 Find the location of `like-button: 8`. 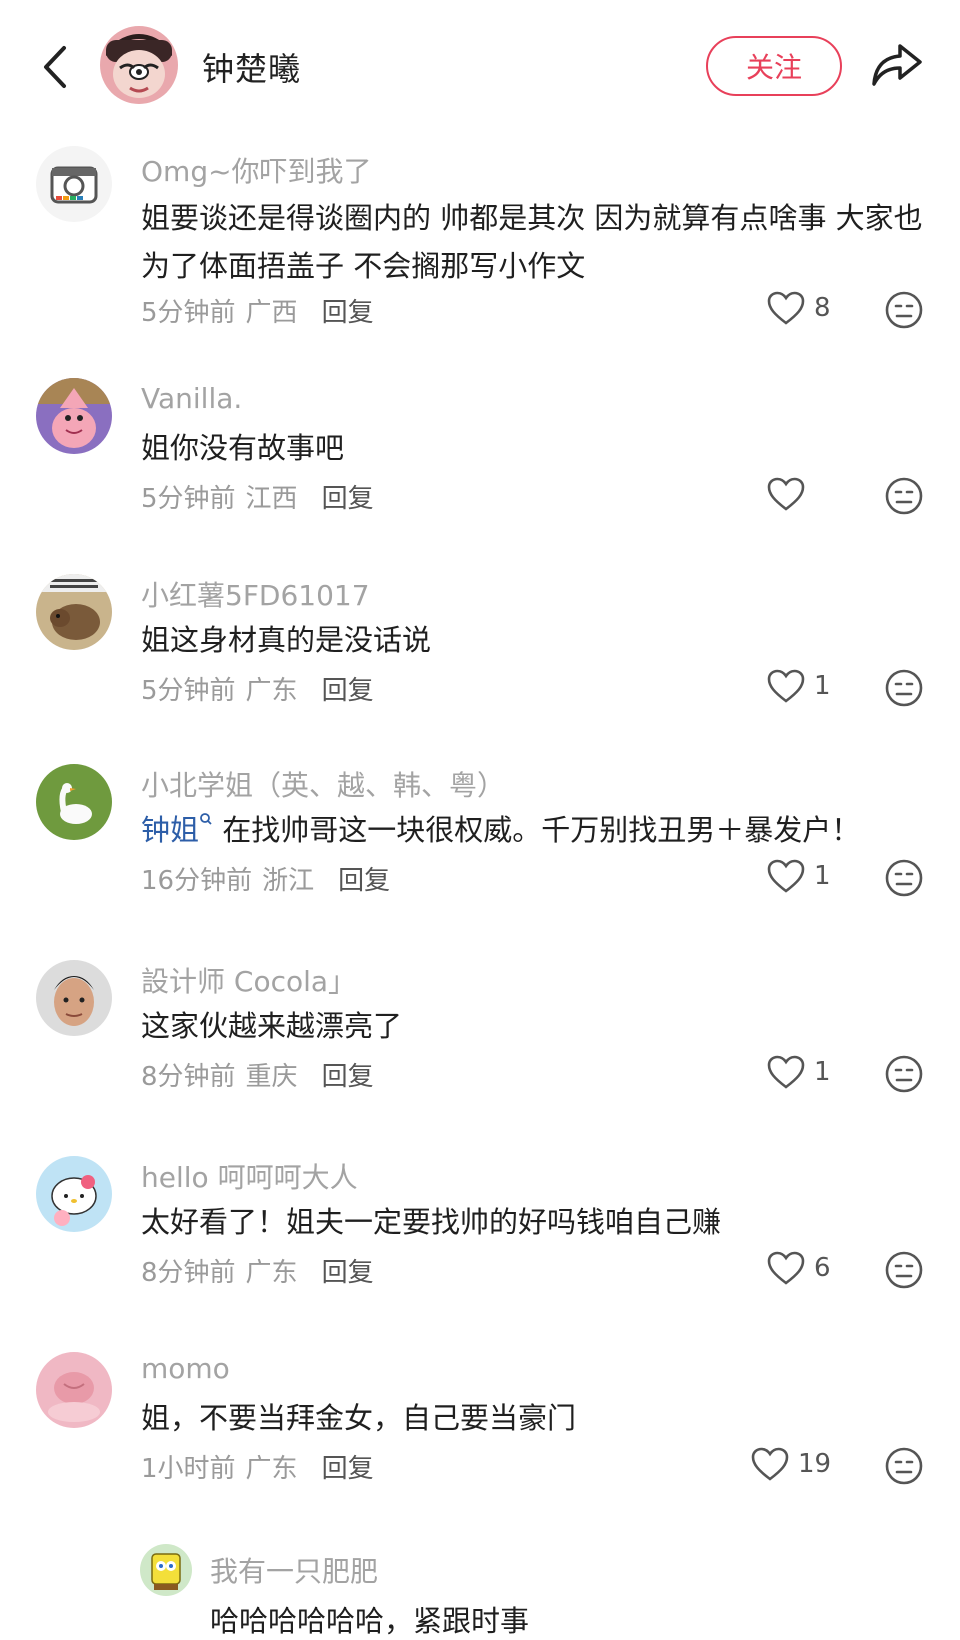

like-button: 8 is located at coordinates (810, 308).